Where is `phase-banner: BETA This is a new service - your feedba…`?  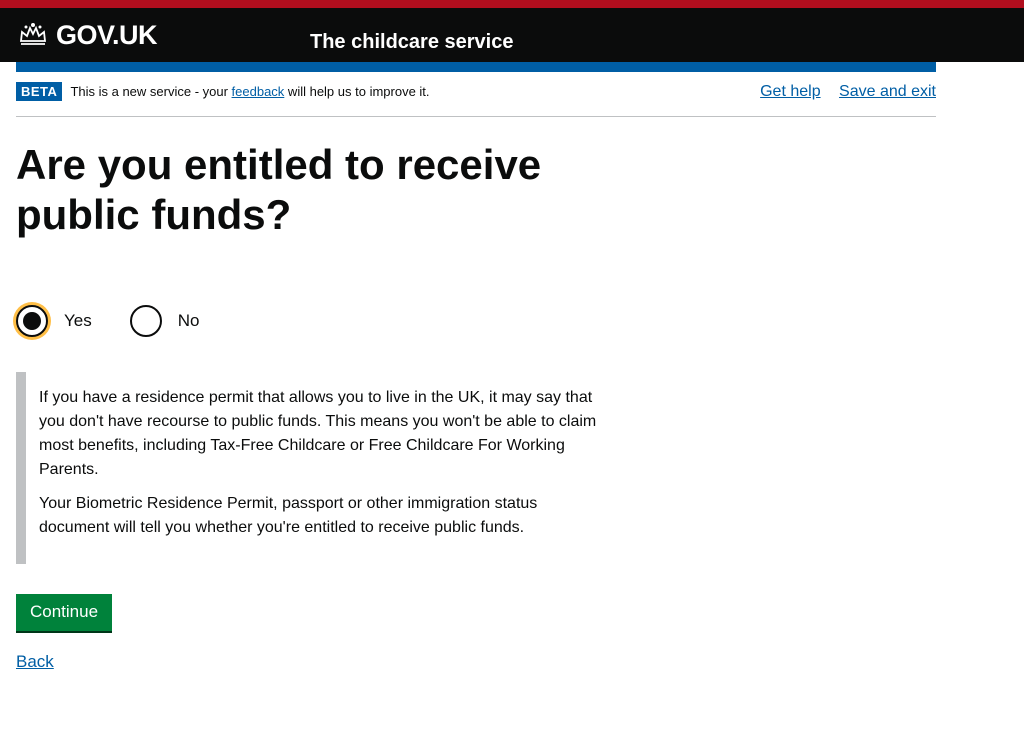 phase-banner: BETA This is a new service - your feedba… is located at coordinates (476, 99).